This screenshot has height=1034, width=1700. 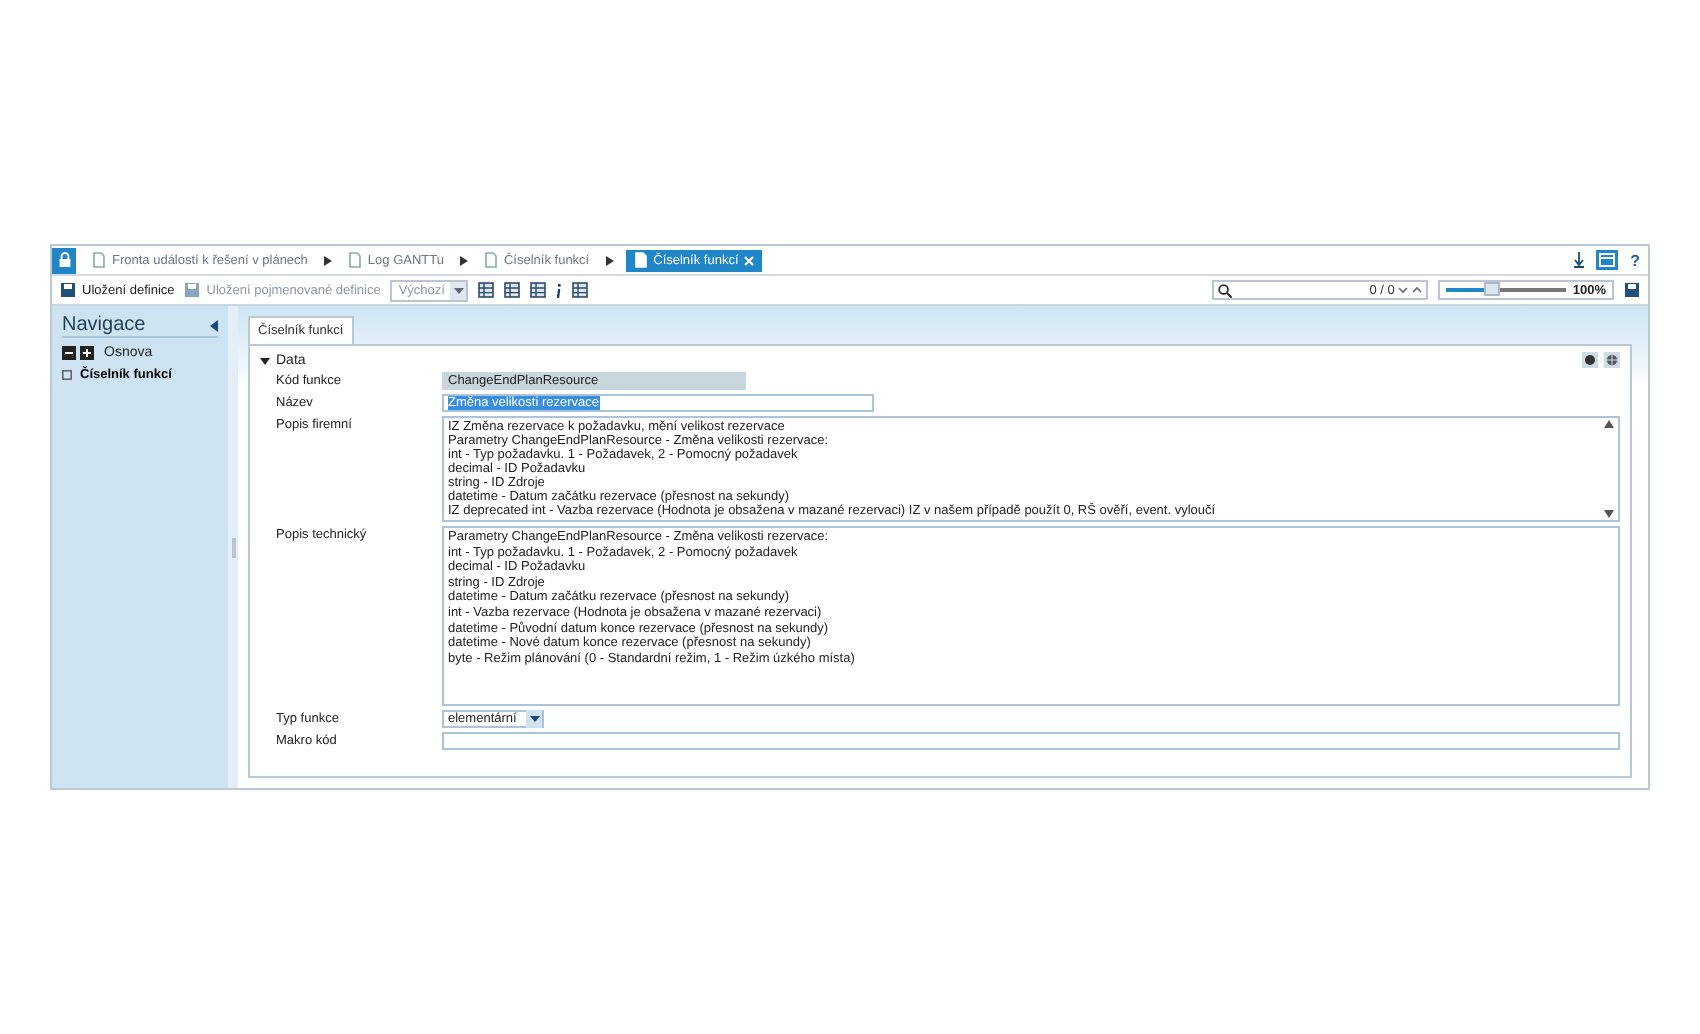 I want to click on slider-thumb, so click(x=1491, y=289).